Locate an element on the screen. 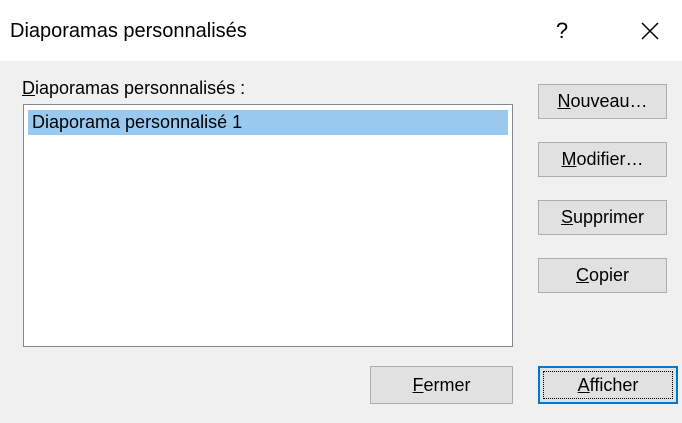 The height and width of the screenshot is (423, 682). close-window-button is located at coordinates (650, 31).